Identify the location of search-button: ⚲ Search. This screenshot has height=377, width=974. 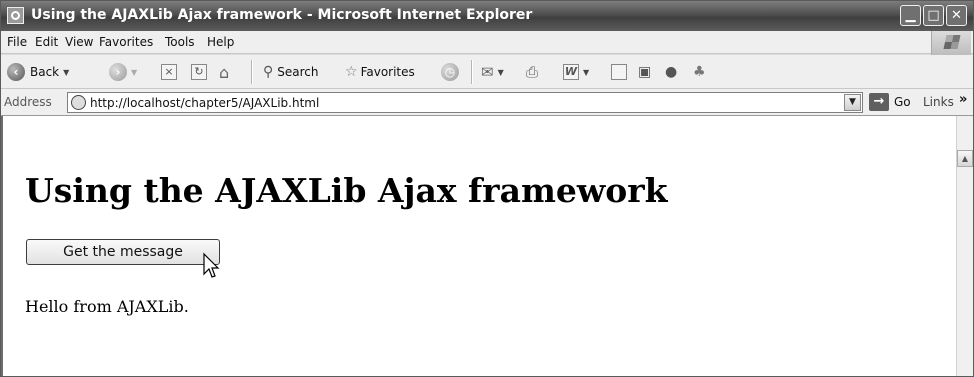
(291, 72).